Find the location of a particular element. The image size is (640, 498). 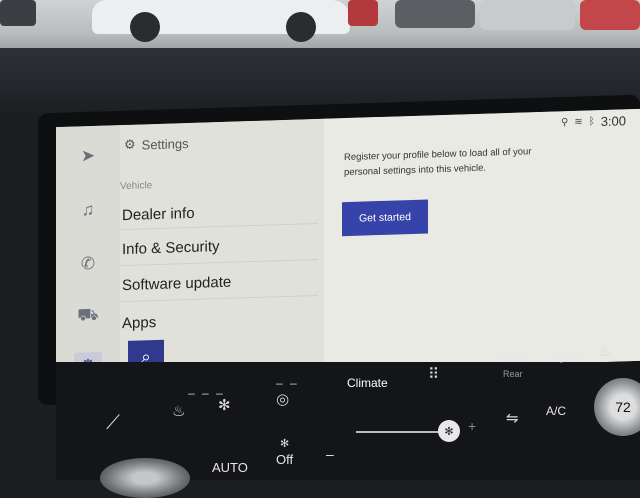

volume-knob is located at coordinates (145, 478).